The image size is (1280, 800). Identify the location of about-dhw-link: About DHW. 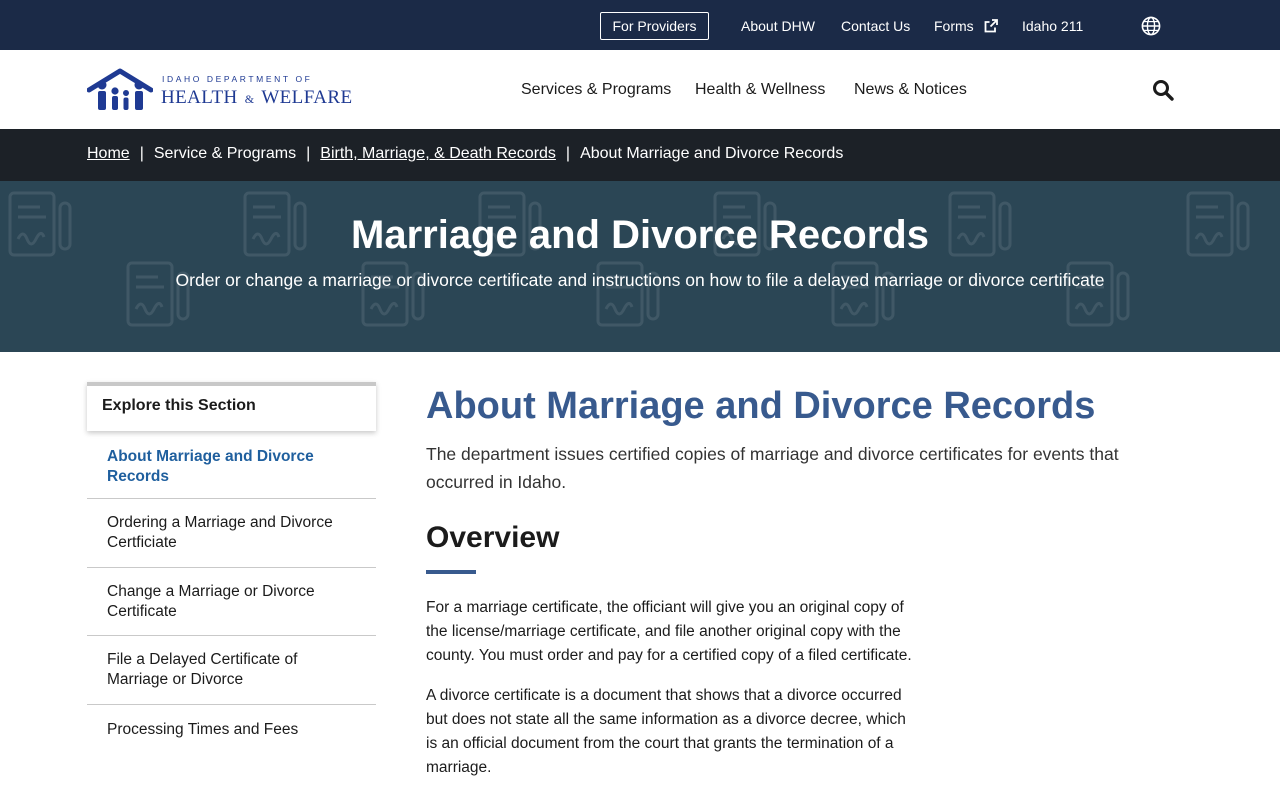
(778, 26).